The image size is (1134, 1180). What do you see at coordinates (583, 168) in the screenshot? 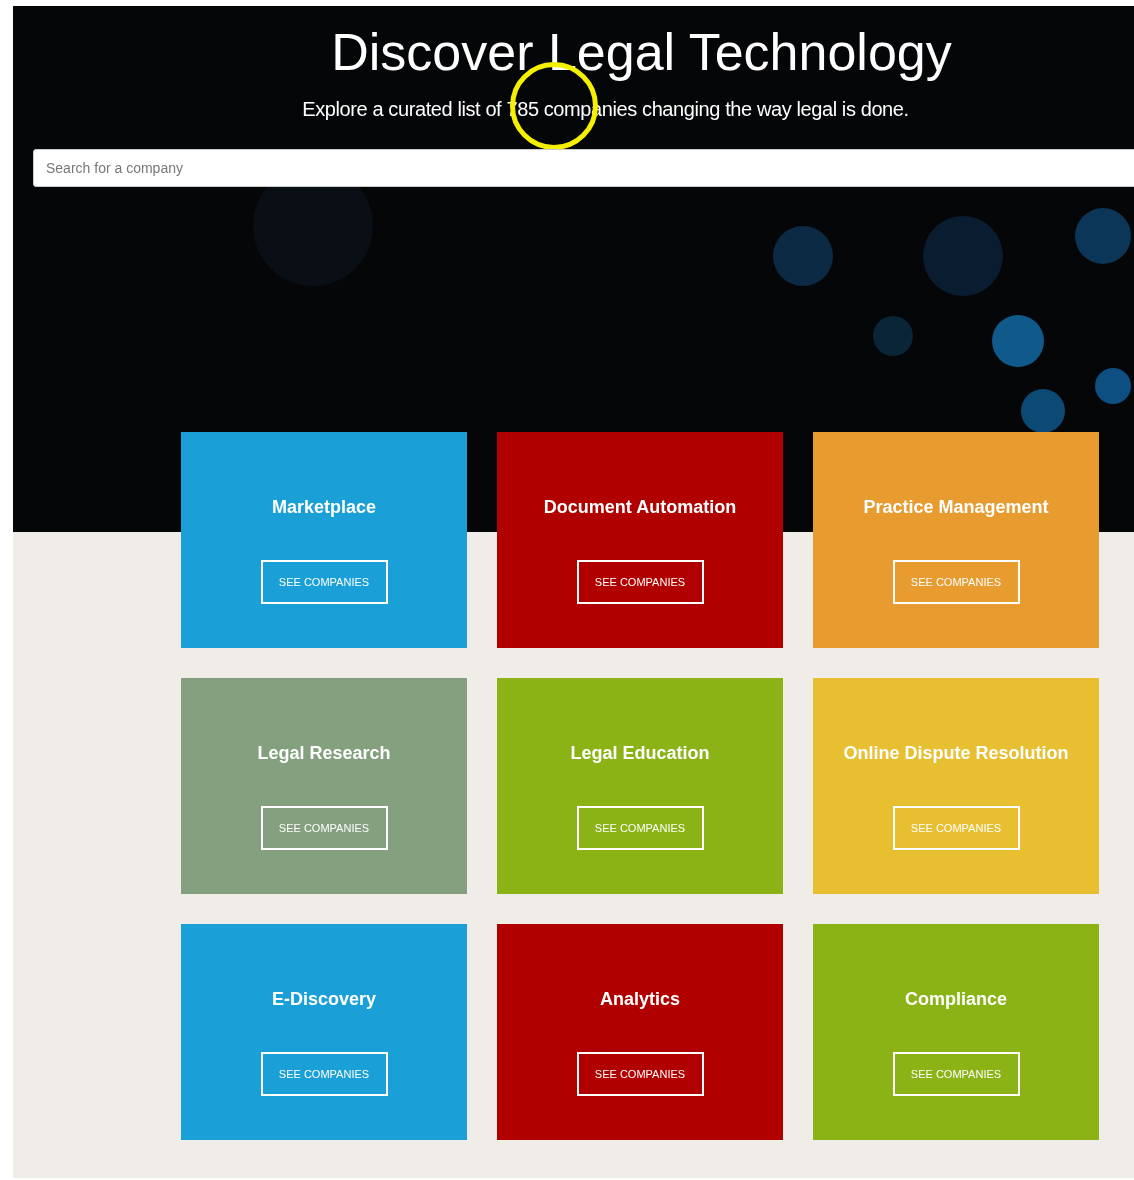
I see `search-field: Search for a company` at bounding box center [583, 168].